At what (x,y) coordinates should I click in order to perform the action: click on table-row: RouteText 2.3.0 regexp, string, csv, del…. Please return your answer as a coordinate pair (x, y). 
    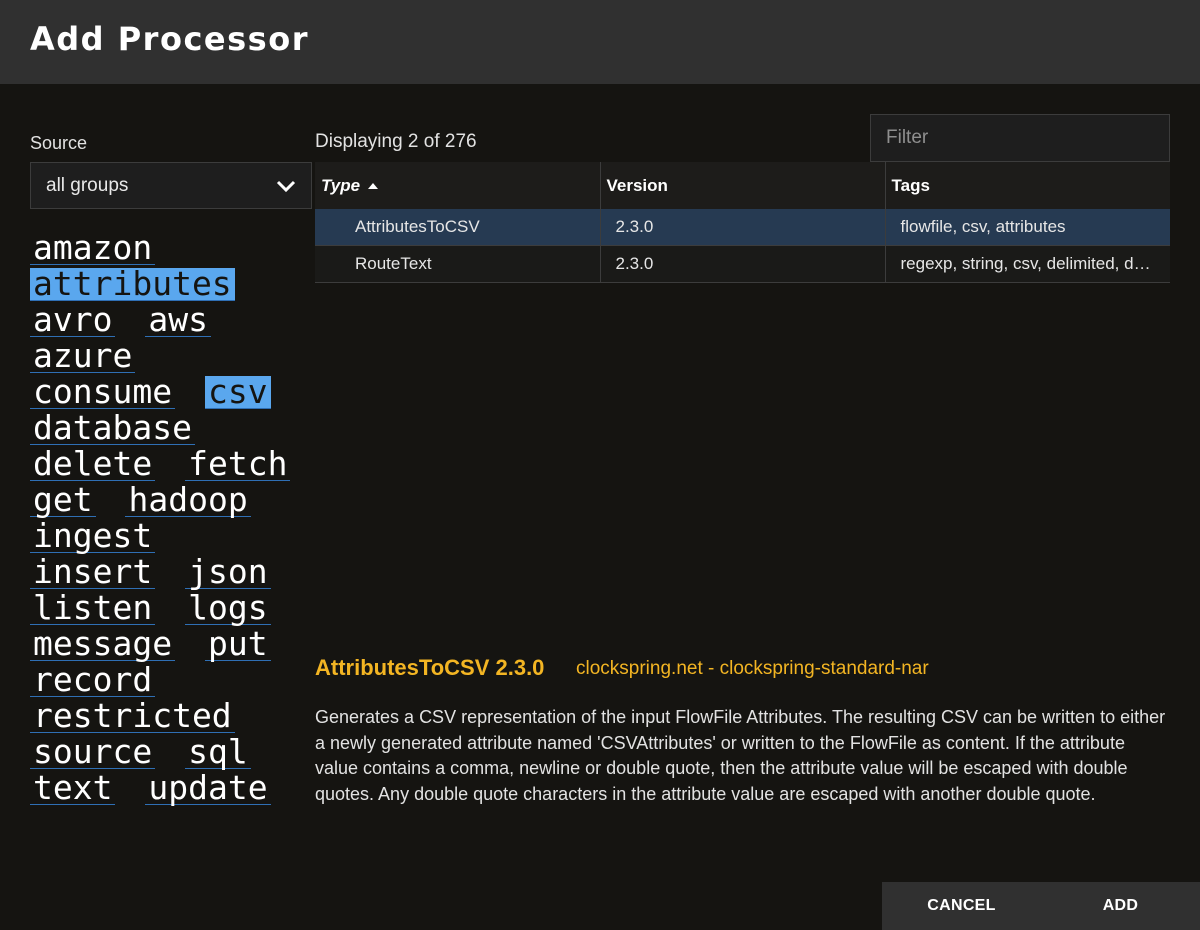
    Looking at the image, I should click on (742, 264).